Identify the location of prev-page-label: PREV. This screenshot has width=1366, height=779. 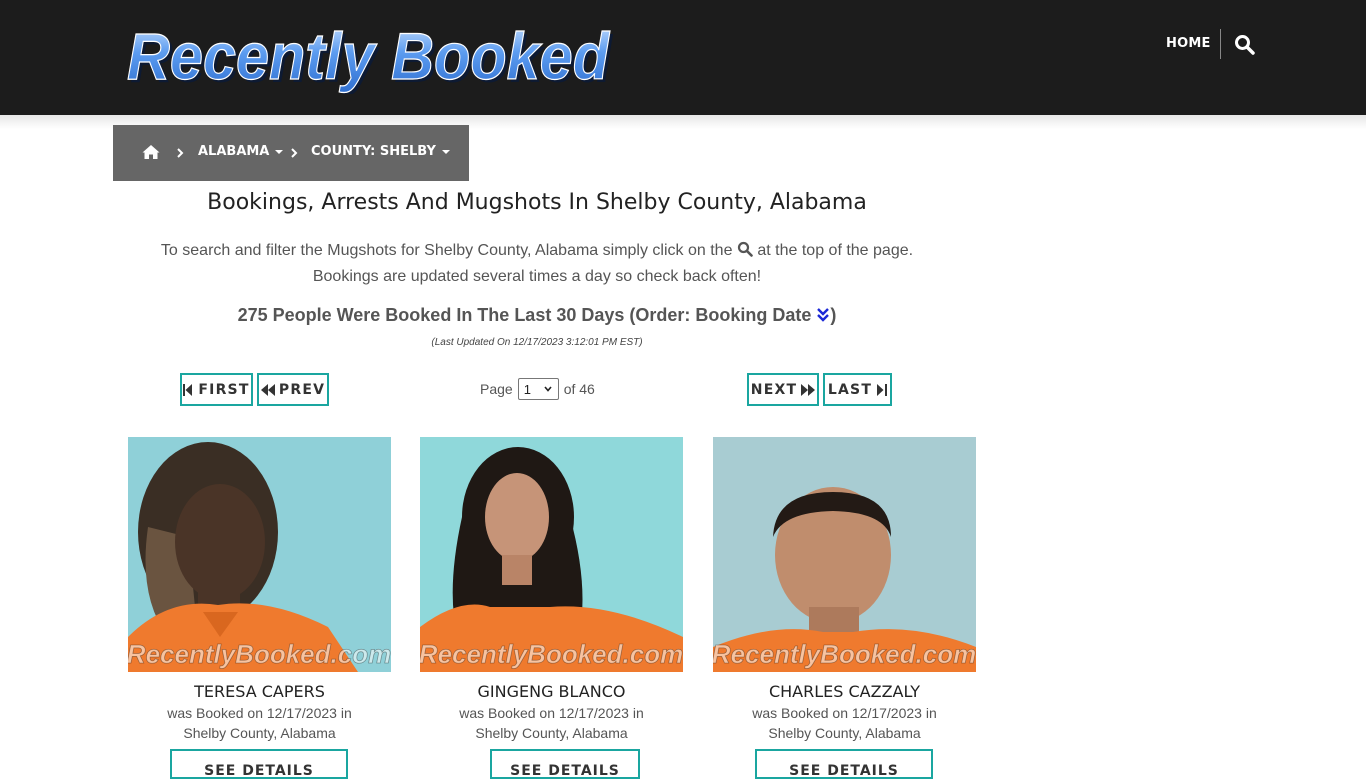
(302, 389).